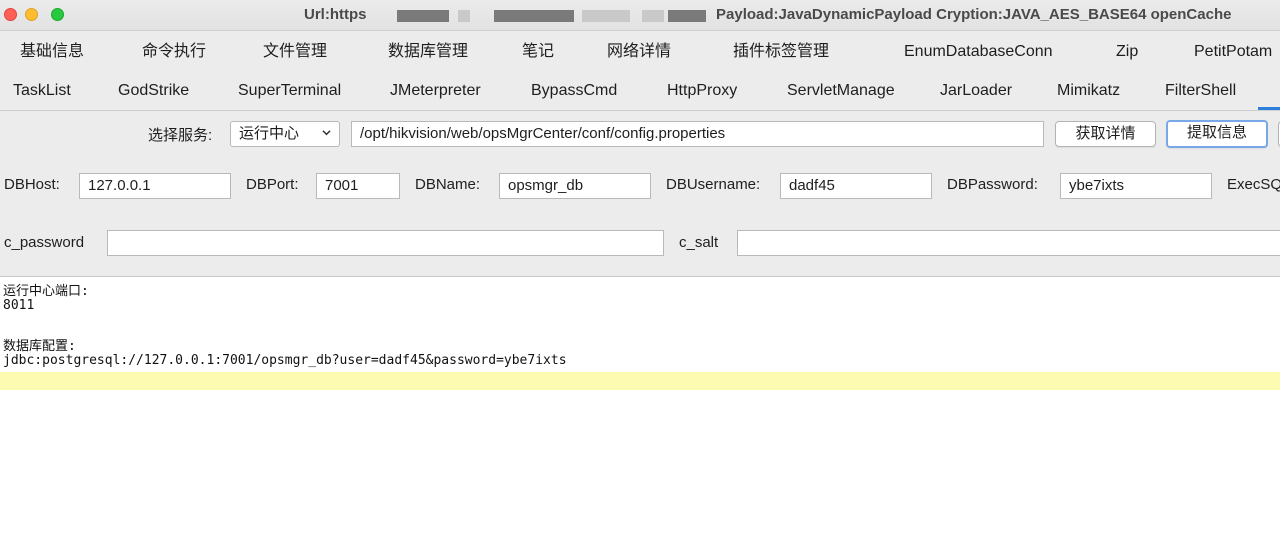 The width and height of the screenshot is (1280, 546). What do you see at coordinates (1127, 52) in the screenshot?
I see `tab-zip: Zip` at bounding box center [1127, 52].